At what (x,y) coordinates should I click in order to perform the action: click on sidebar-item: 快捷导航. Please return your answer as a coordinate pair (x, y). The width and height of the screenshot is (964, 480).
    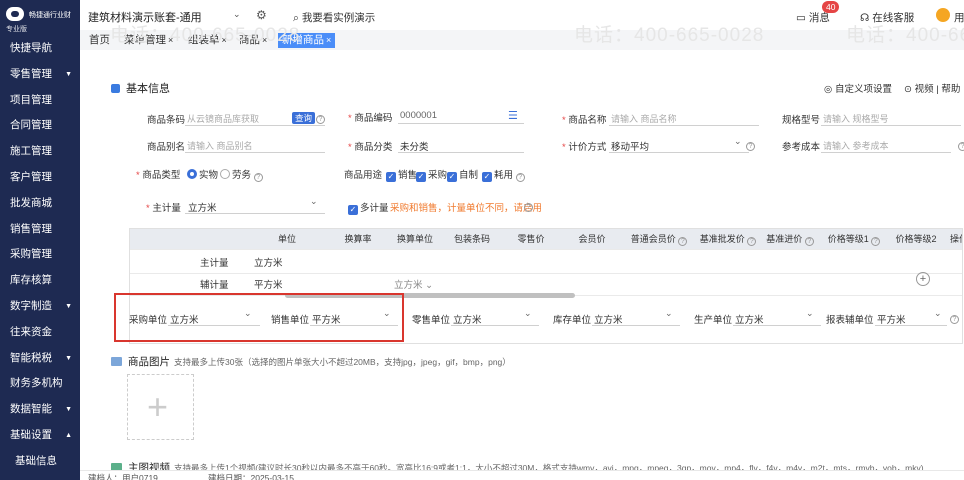
    Looking at the image, I should click on (40, 49).